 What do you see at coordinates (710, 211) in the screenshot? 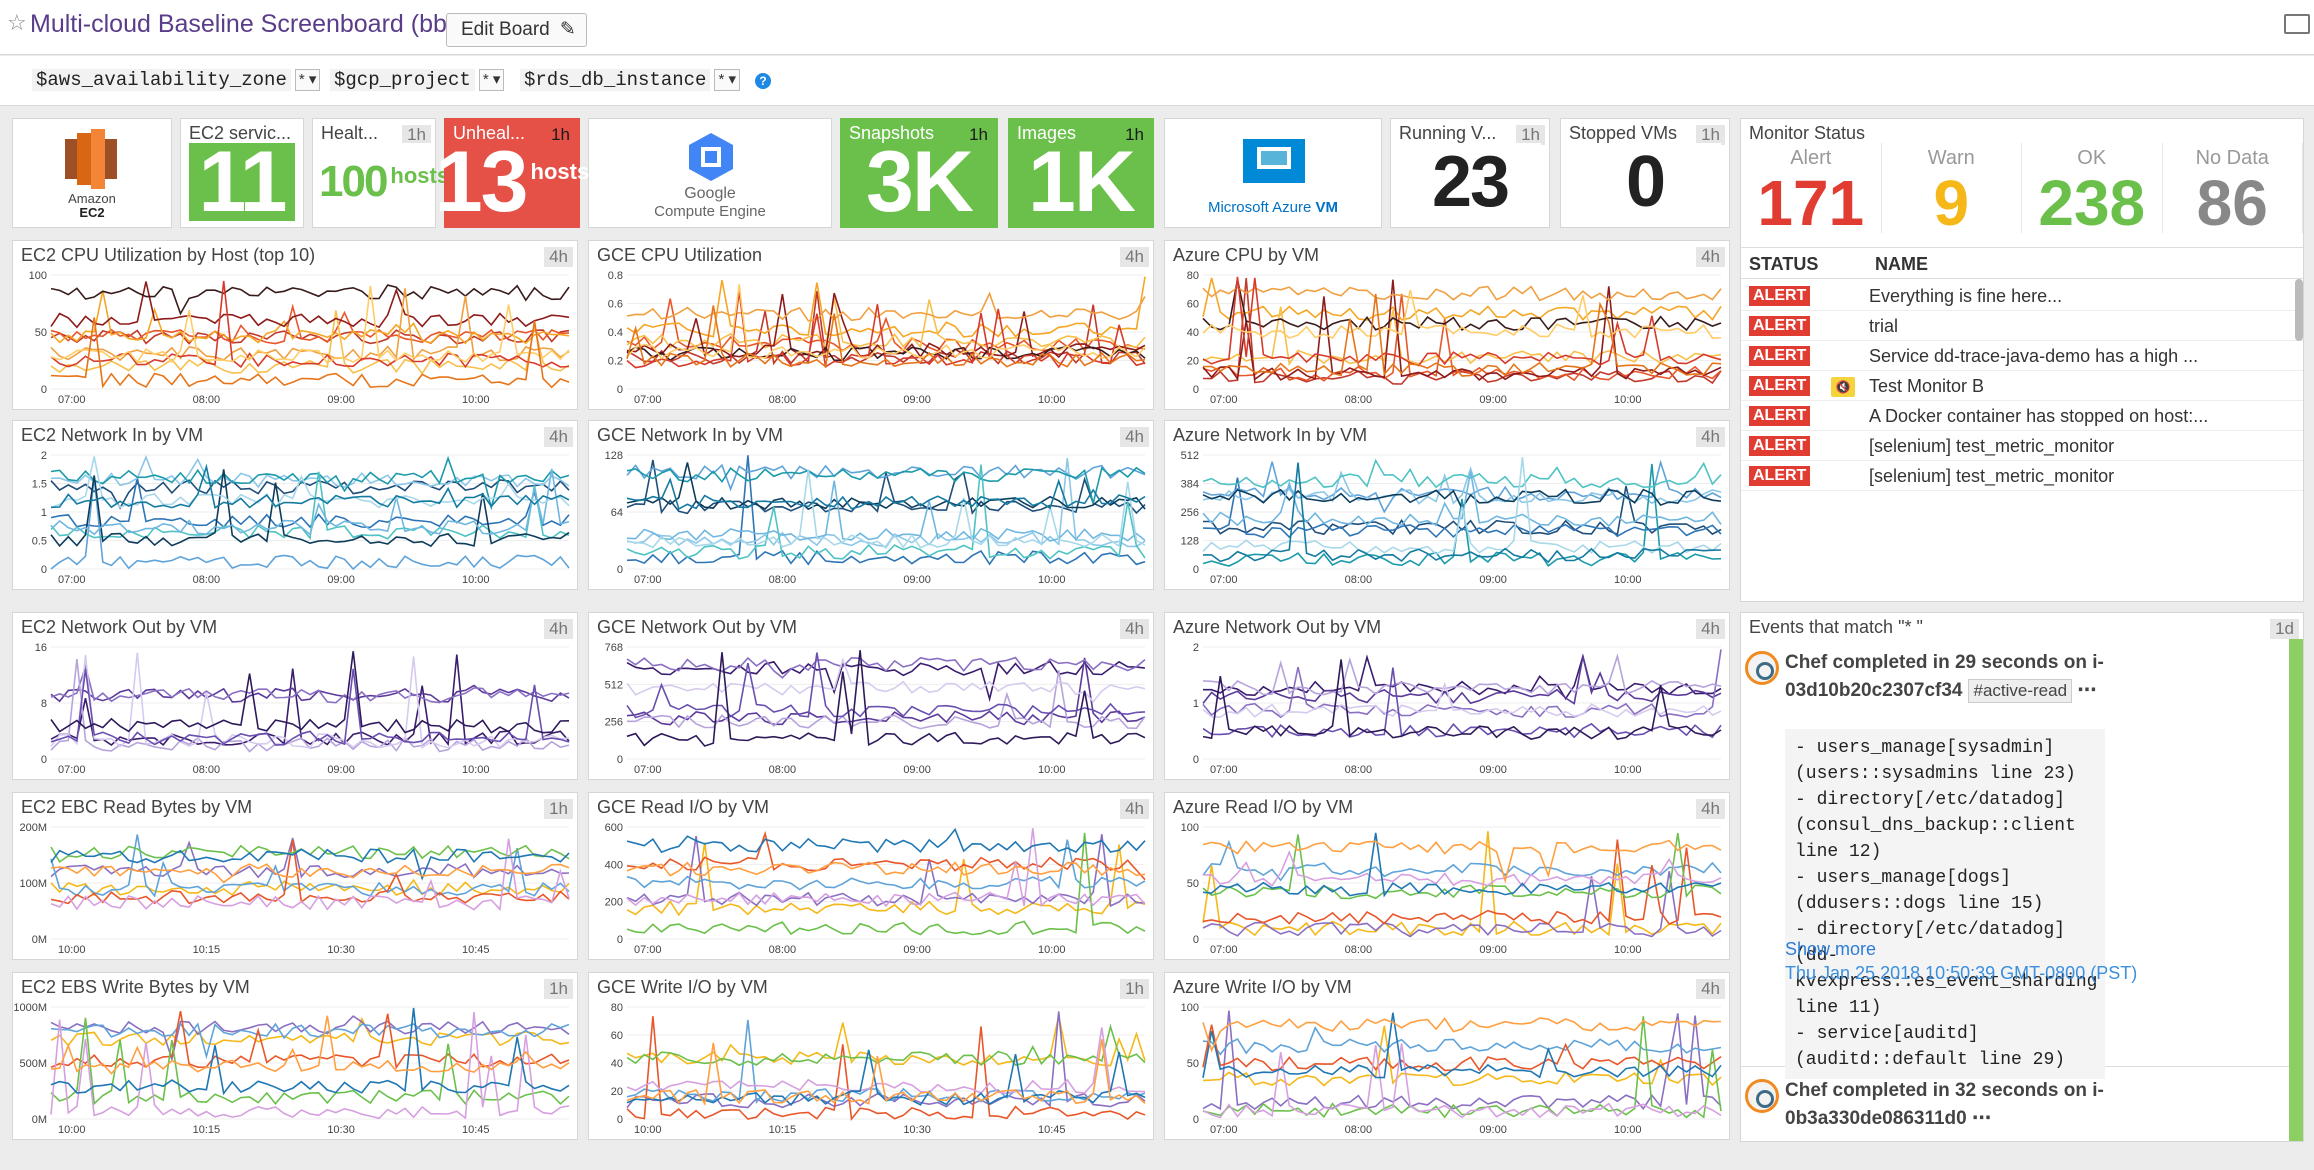
I see `gce-logo-subtext: Compute Engine` at bounding box center [710, 211].